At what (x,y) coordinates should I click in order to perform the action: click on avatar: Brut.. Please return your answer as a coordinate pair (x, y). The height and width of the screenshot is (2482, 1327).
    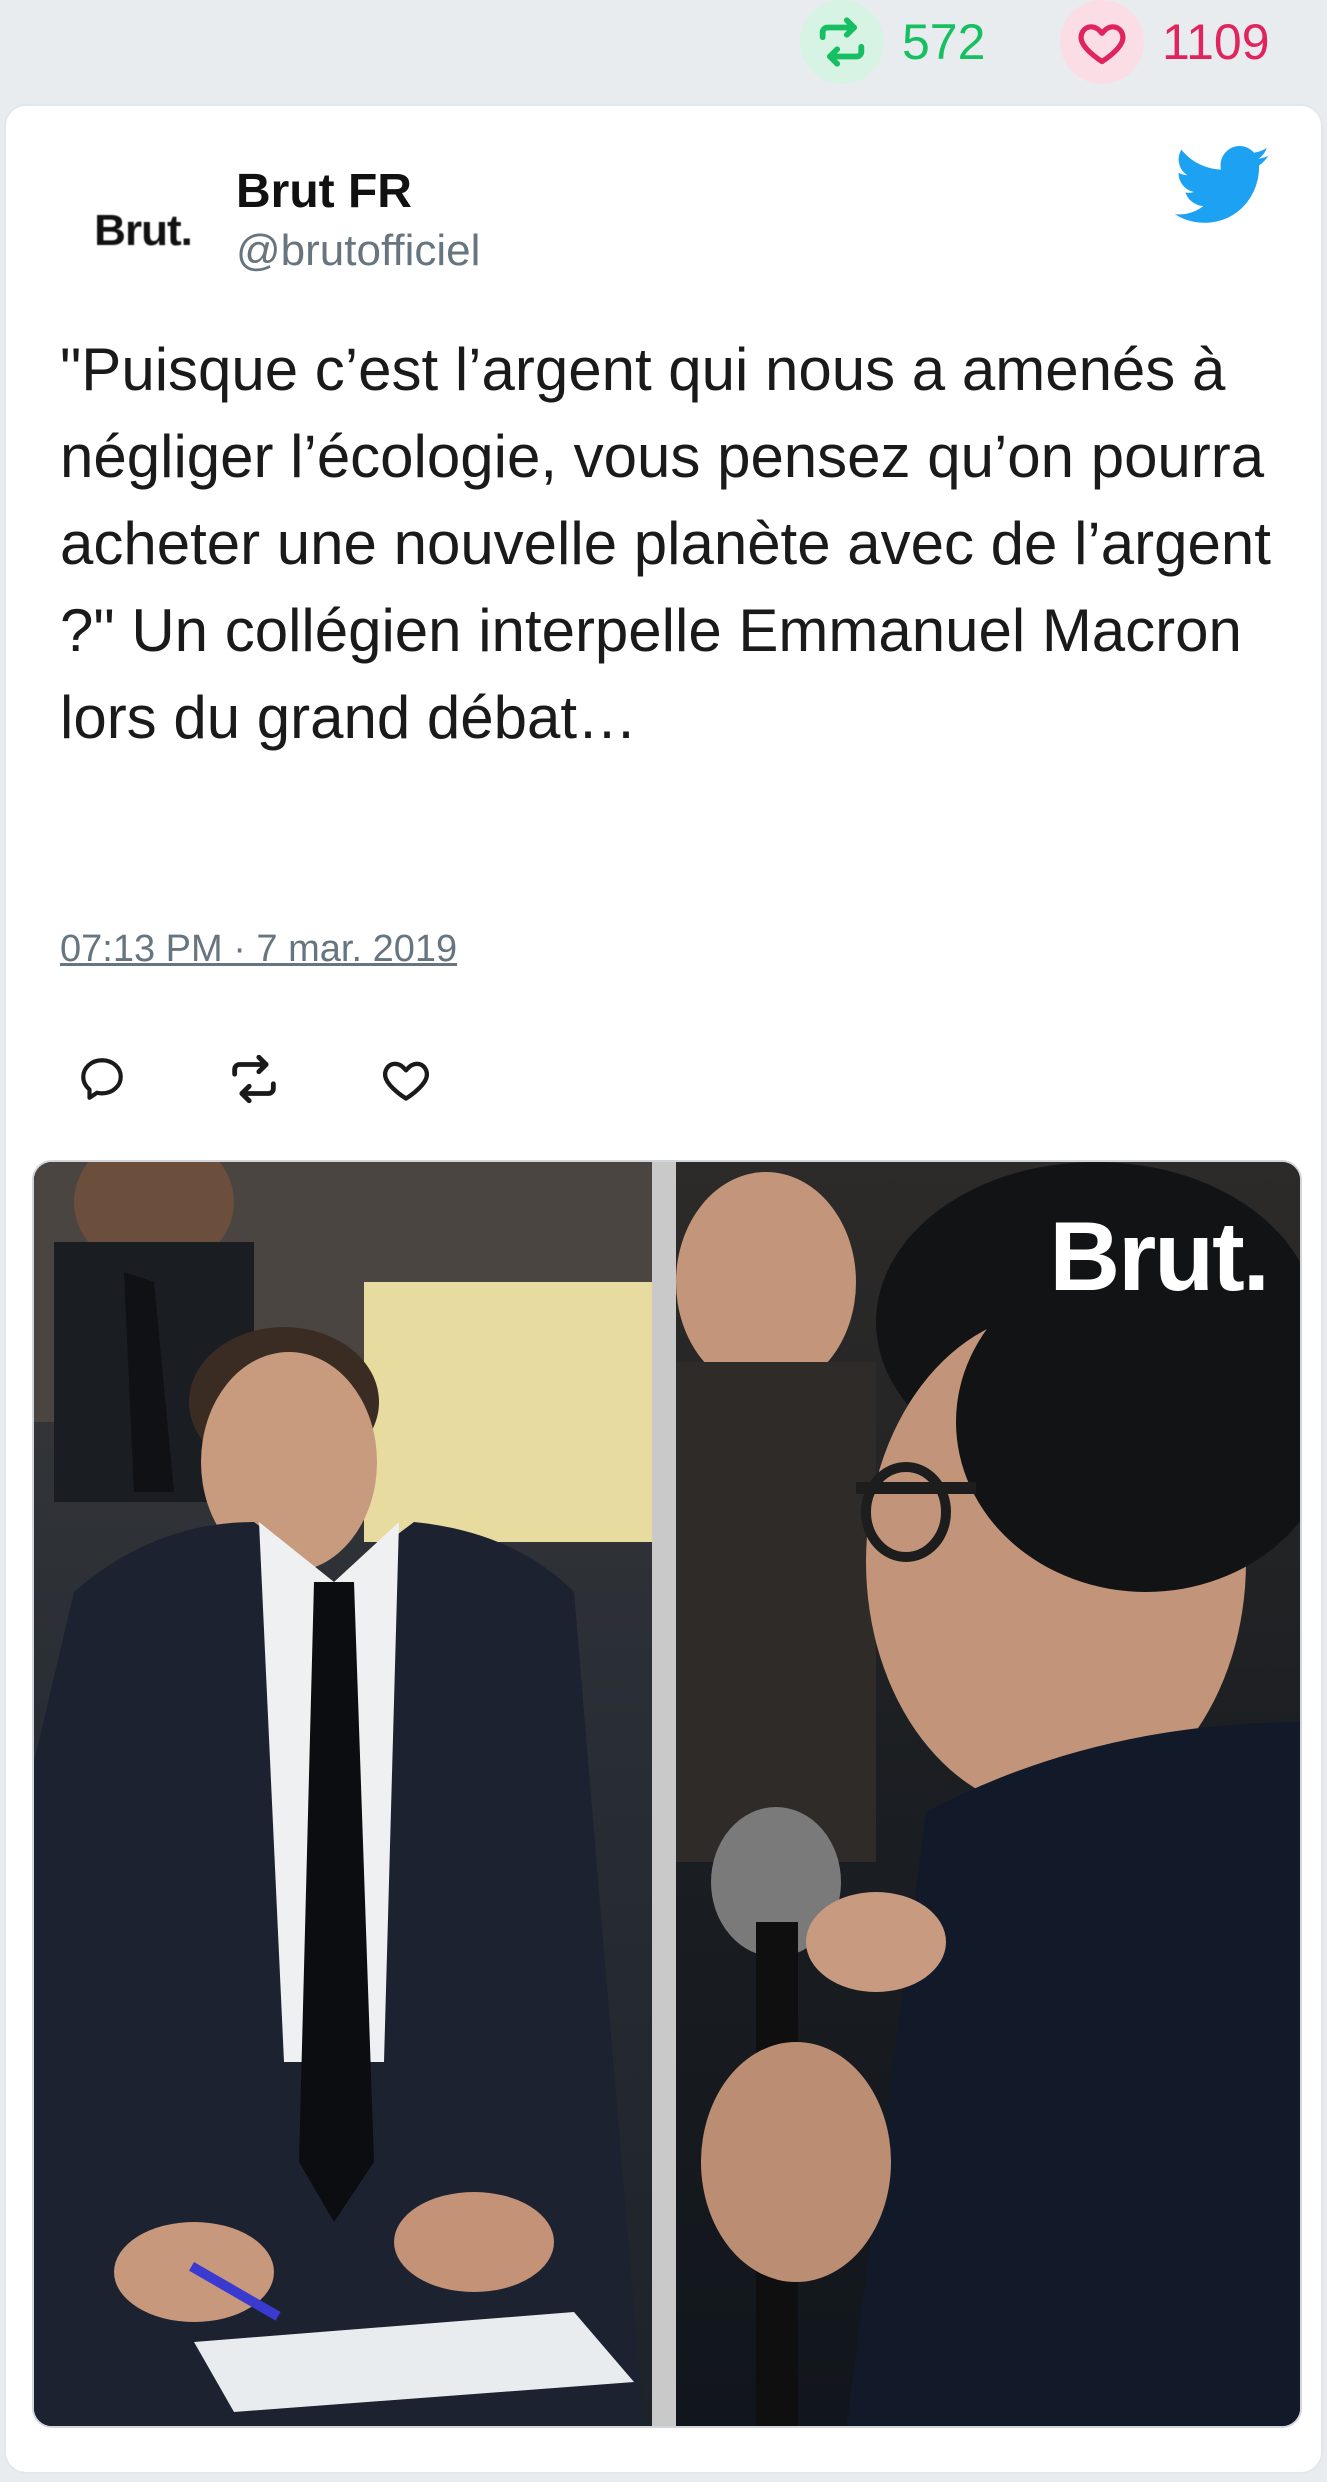
    Looking at the image, I should click on (143, 231).